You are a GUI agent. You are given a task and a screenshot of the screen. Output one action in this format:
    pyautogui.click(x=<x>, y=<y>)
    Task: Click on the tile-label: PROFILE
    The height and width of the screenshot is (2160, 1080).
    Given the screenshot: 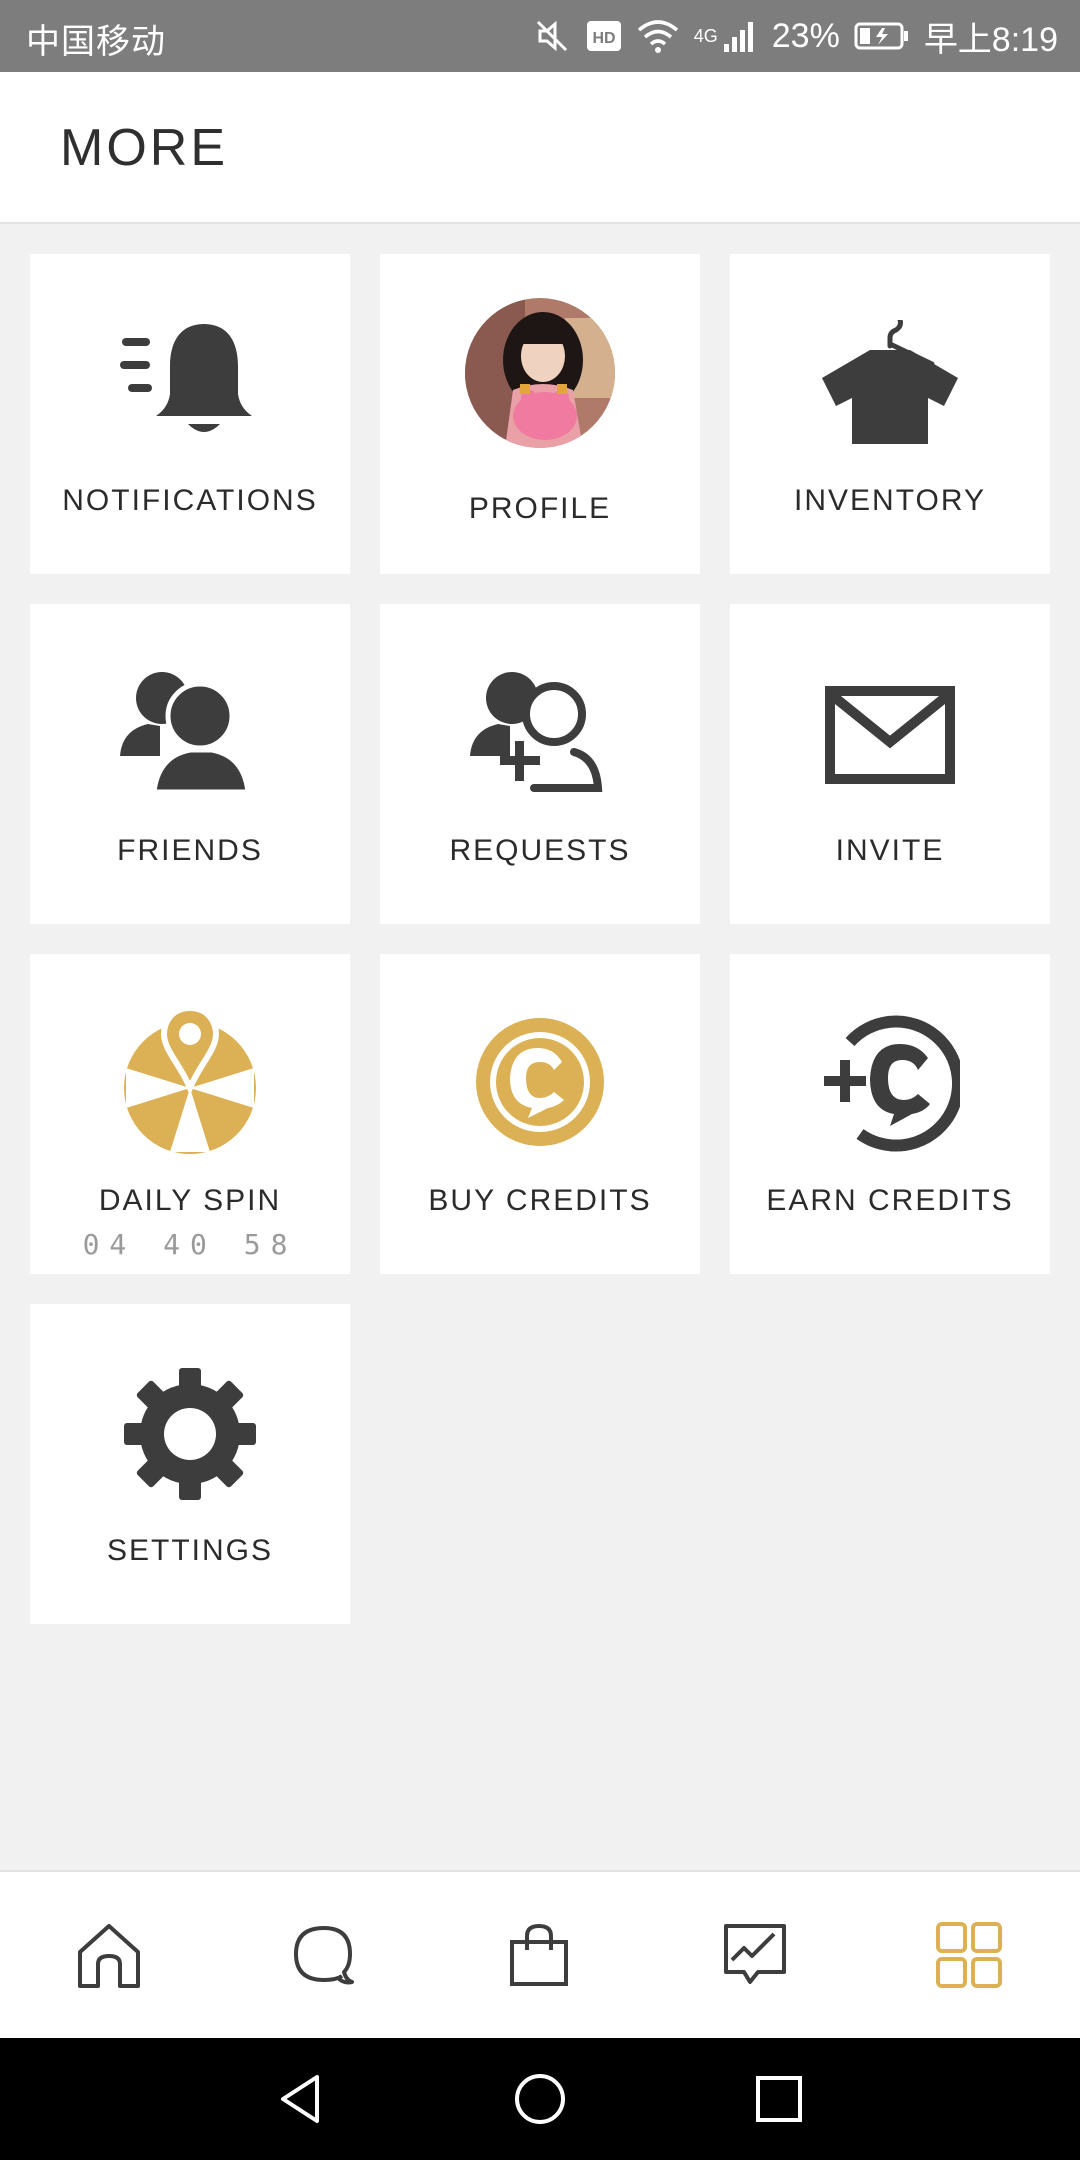 What is the action you would take?
    pyautogui.click(x=540, y=508)
    